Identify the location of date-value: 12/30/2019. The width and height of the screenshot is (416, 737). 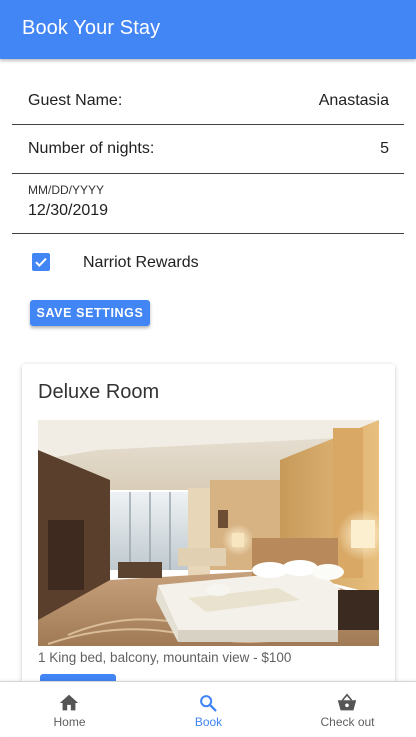
(68, 211).